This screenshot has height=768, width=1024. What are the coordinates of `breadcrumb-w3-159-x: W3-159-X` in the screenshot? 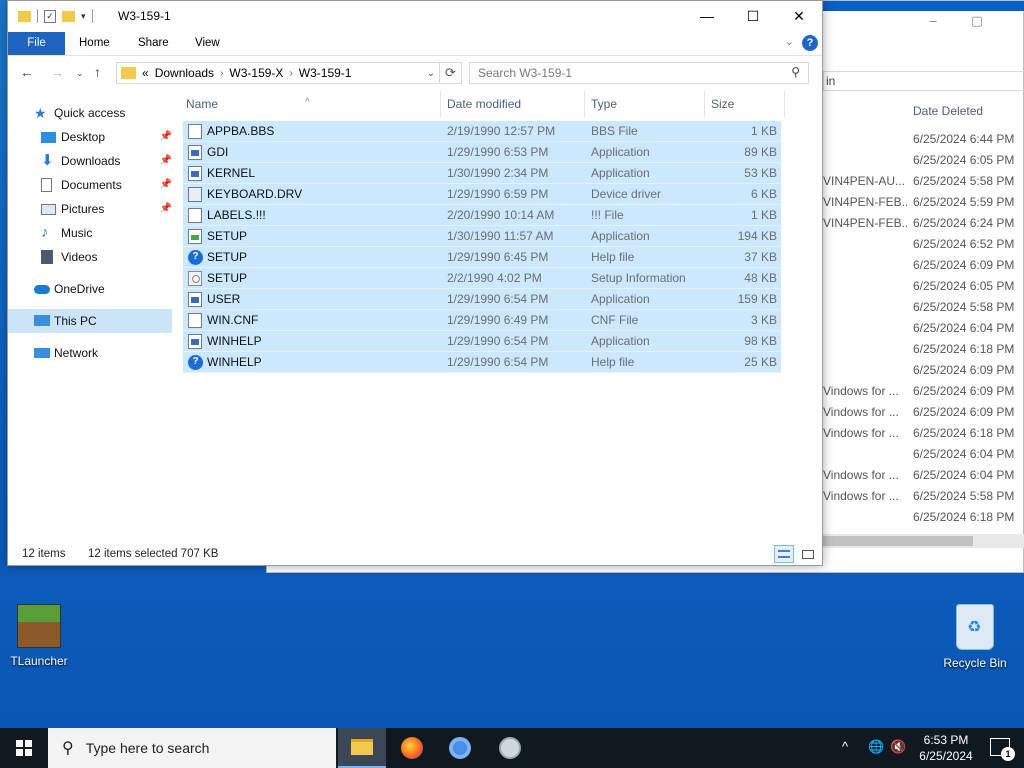 It's located at (256, 73).